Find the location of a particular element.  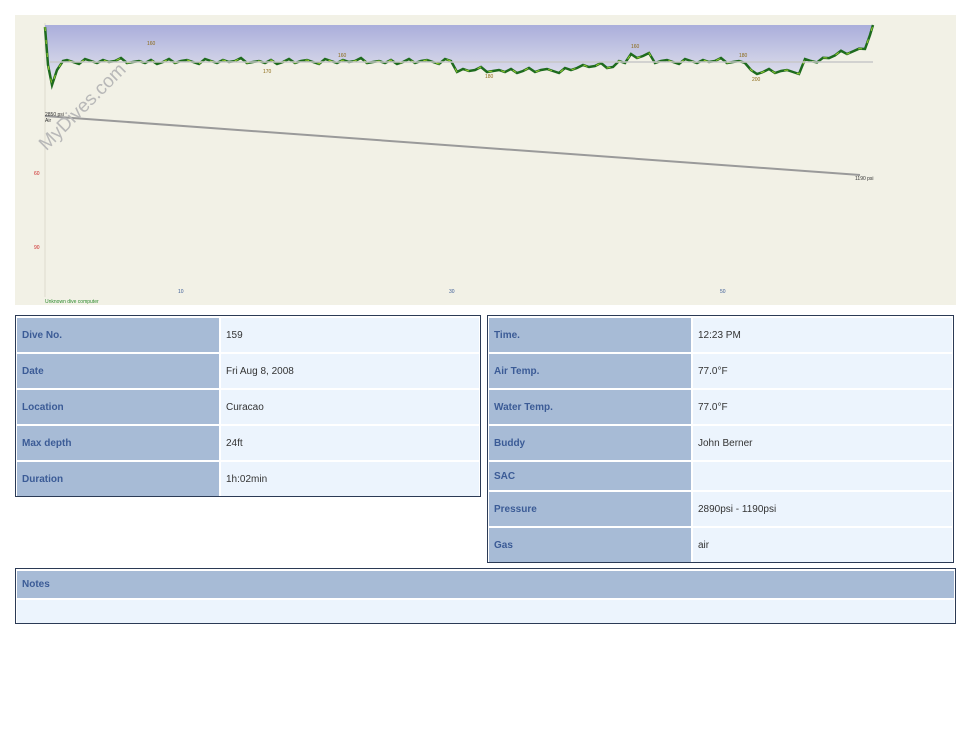

field-value: John Berner is located at coordinates (822, 443).